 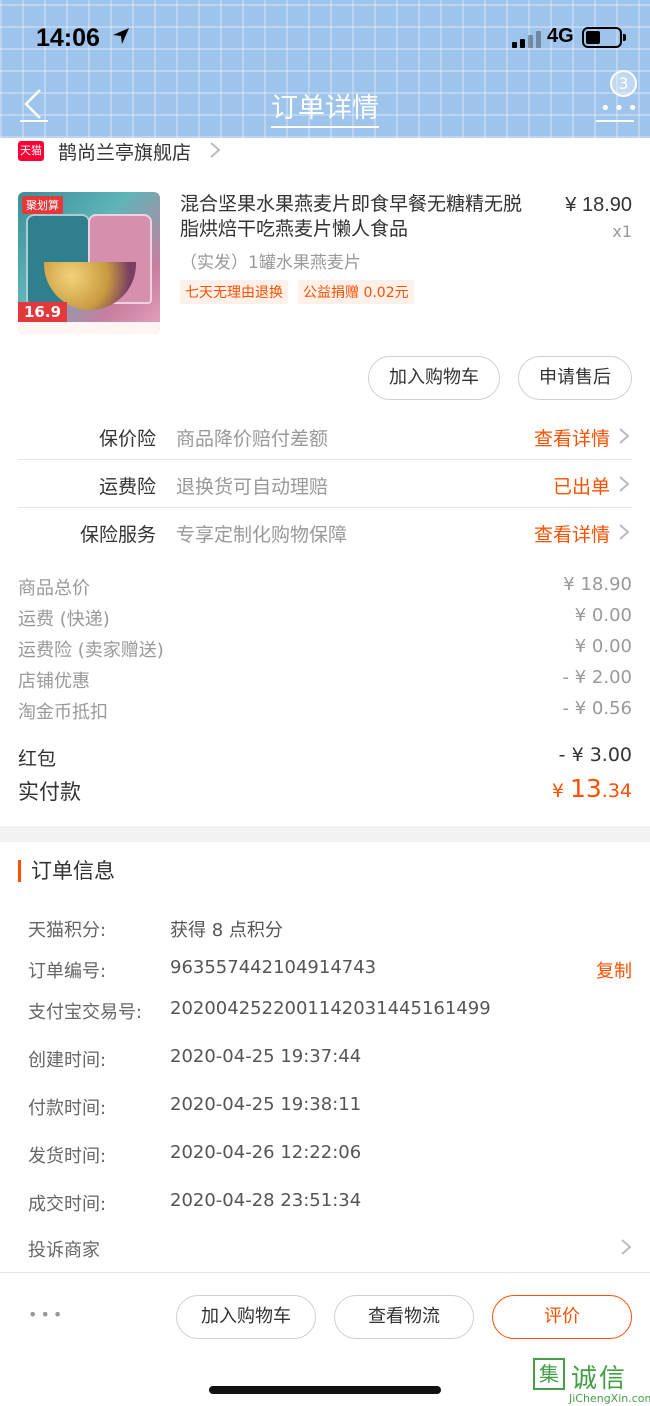 I want to click on review-button: 评价, so click(x=562, y=1317).